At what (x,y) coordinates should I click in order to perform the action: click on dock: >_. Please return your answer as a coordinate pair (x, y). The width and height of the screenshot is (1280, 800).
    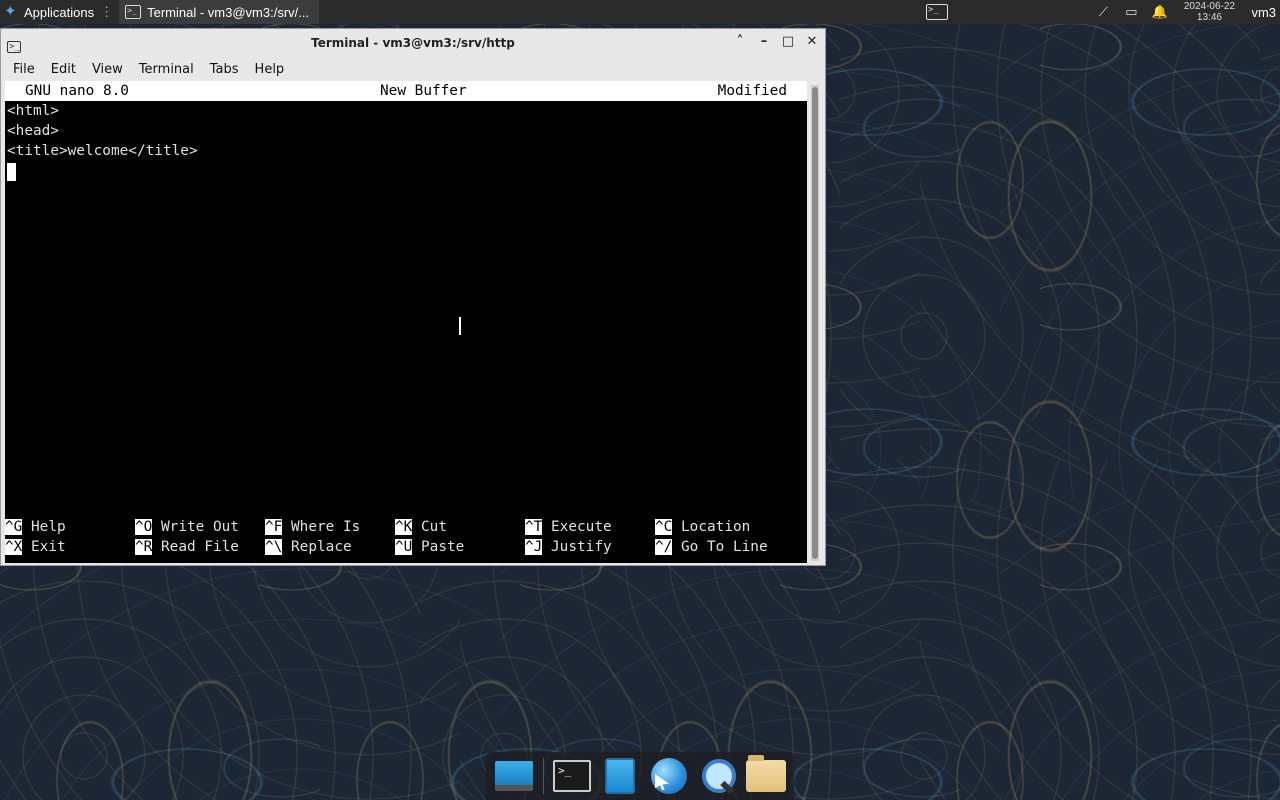
    Looking at the image, I should click on (640, 776).